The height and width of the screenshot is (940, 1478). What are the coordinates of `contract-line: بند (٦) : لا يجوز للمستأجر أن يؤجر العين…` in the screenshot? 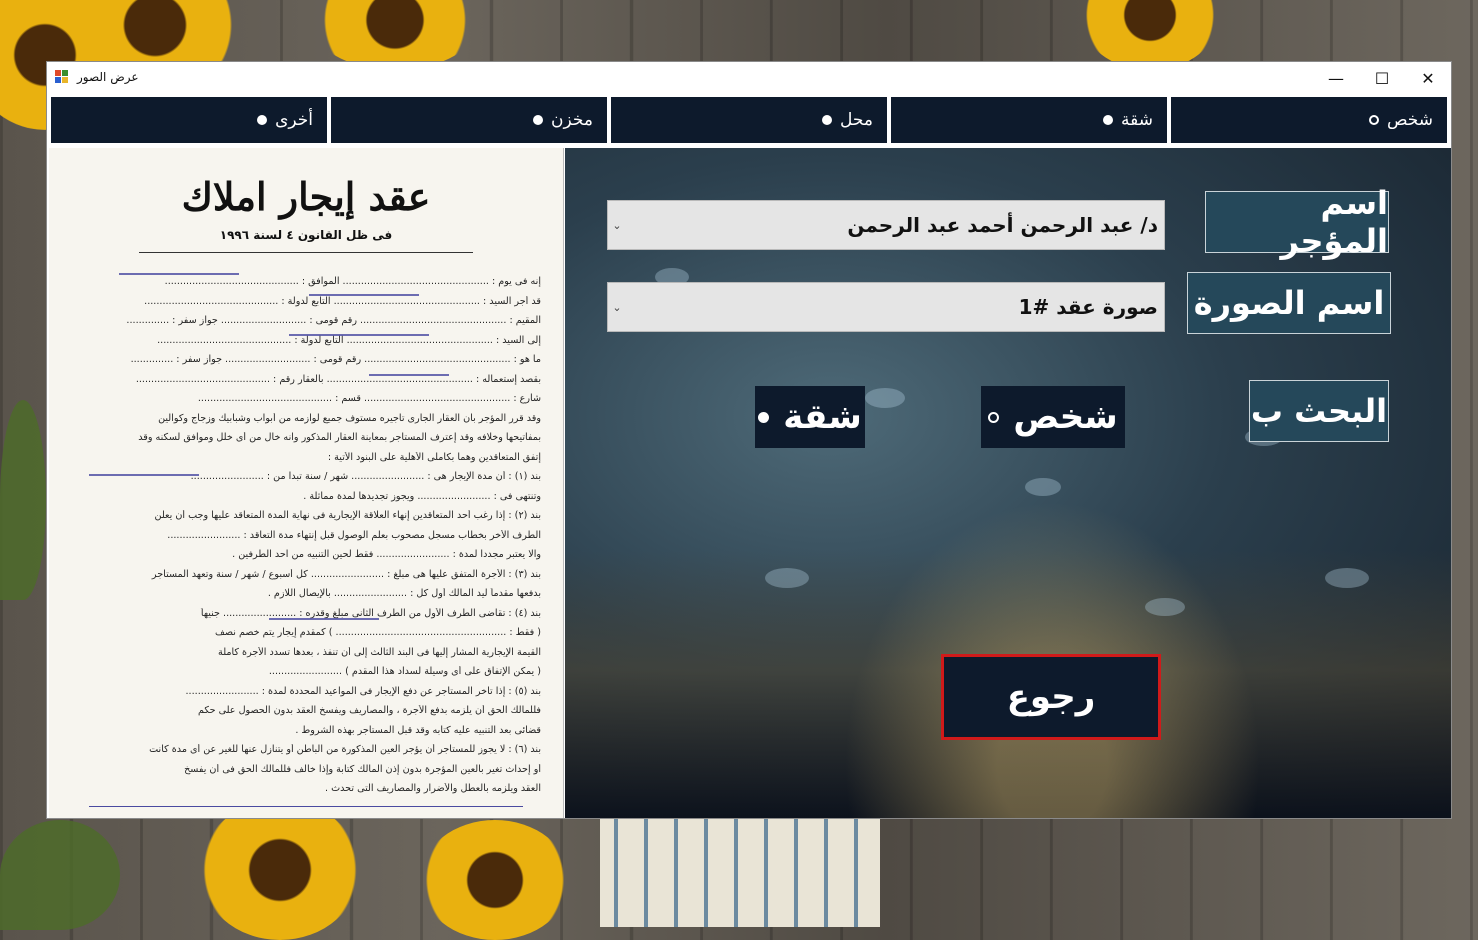 It's located at (345, 749).